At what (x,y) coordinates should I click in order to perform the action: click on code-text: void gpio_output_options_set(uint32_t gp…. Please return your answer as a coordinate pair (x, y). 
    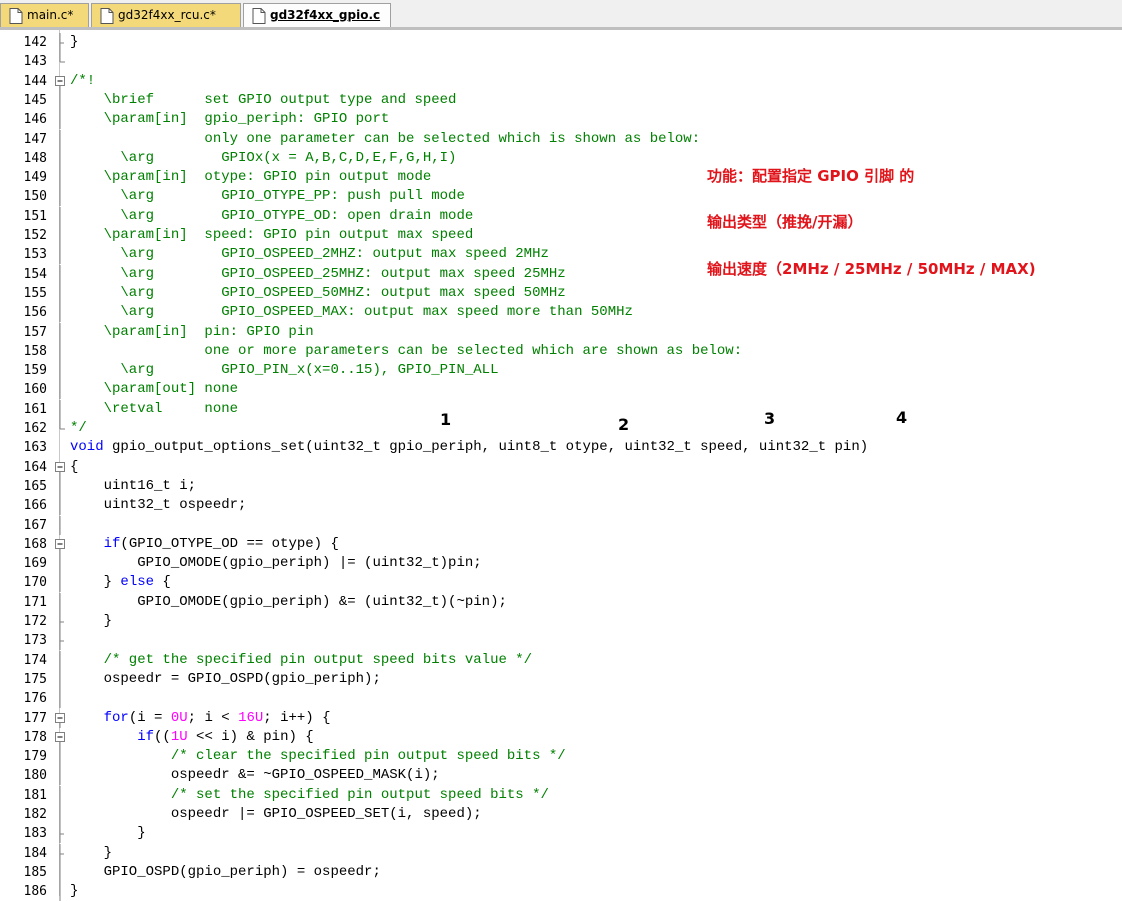
    Looking at the image, I should click on (469, 447).